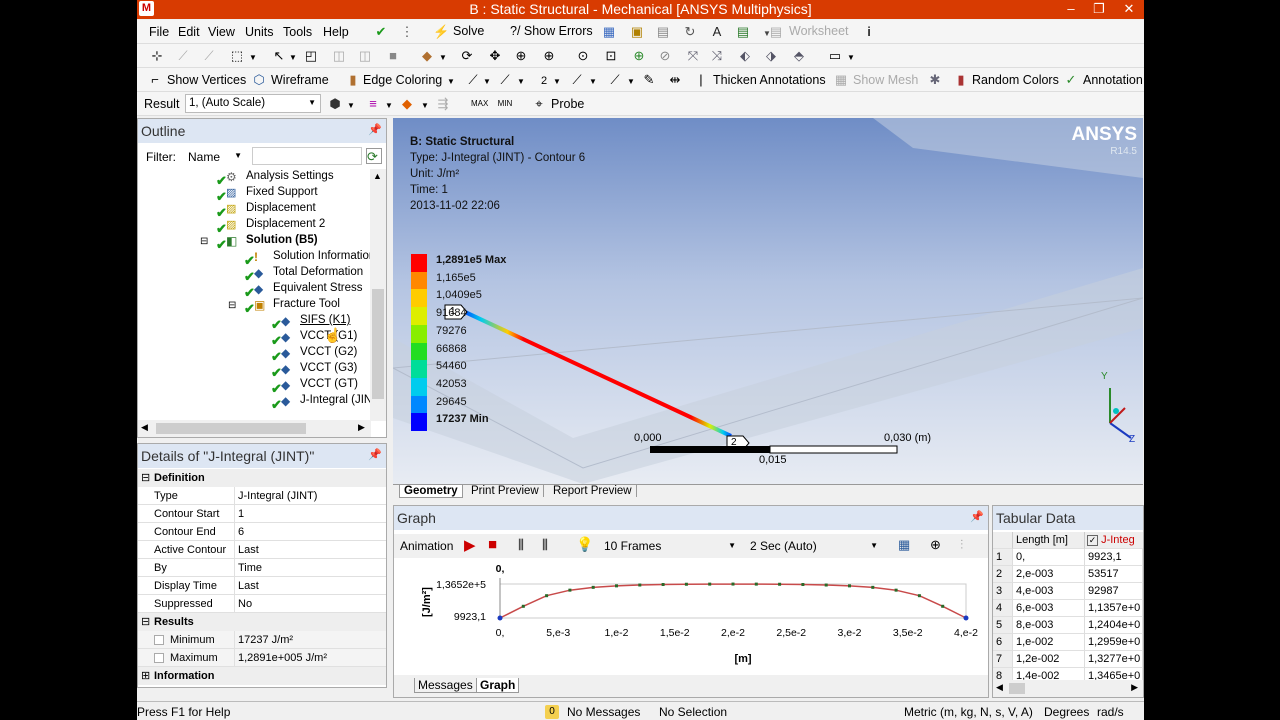  What do you see at coordinates (577, 80) in the screenshot?
I see `edge-thick-icon: ⟋` at bounding box center [577, 80].